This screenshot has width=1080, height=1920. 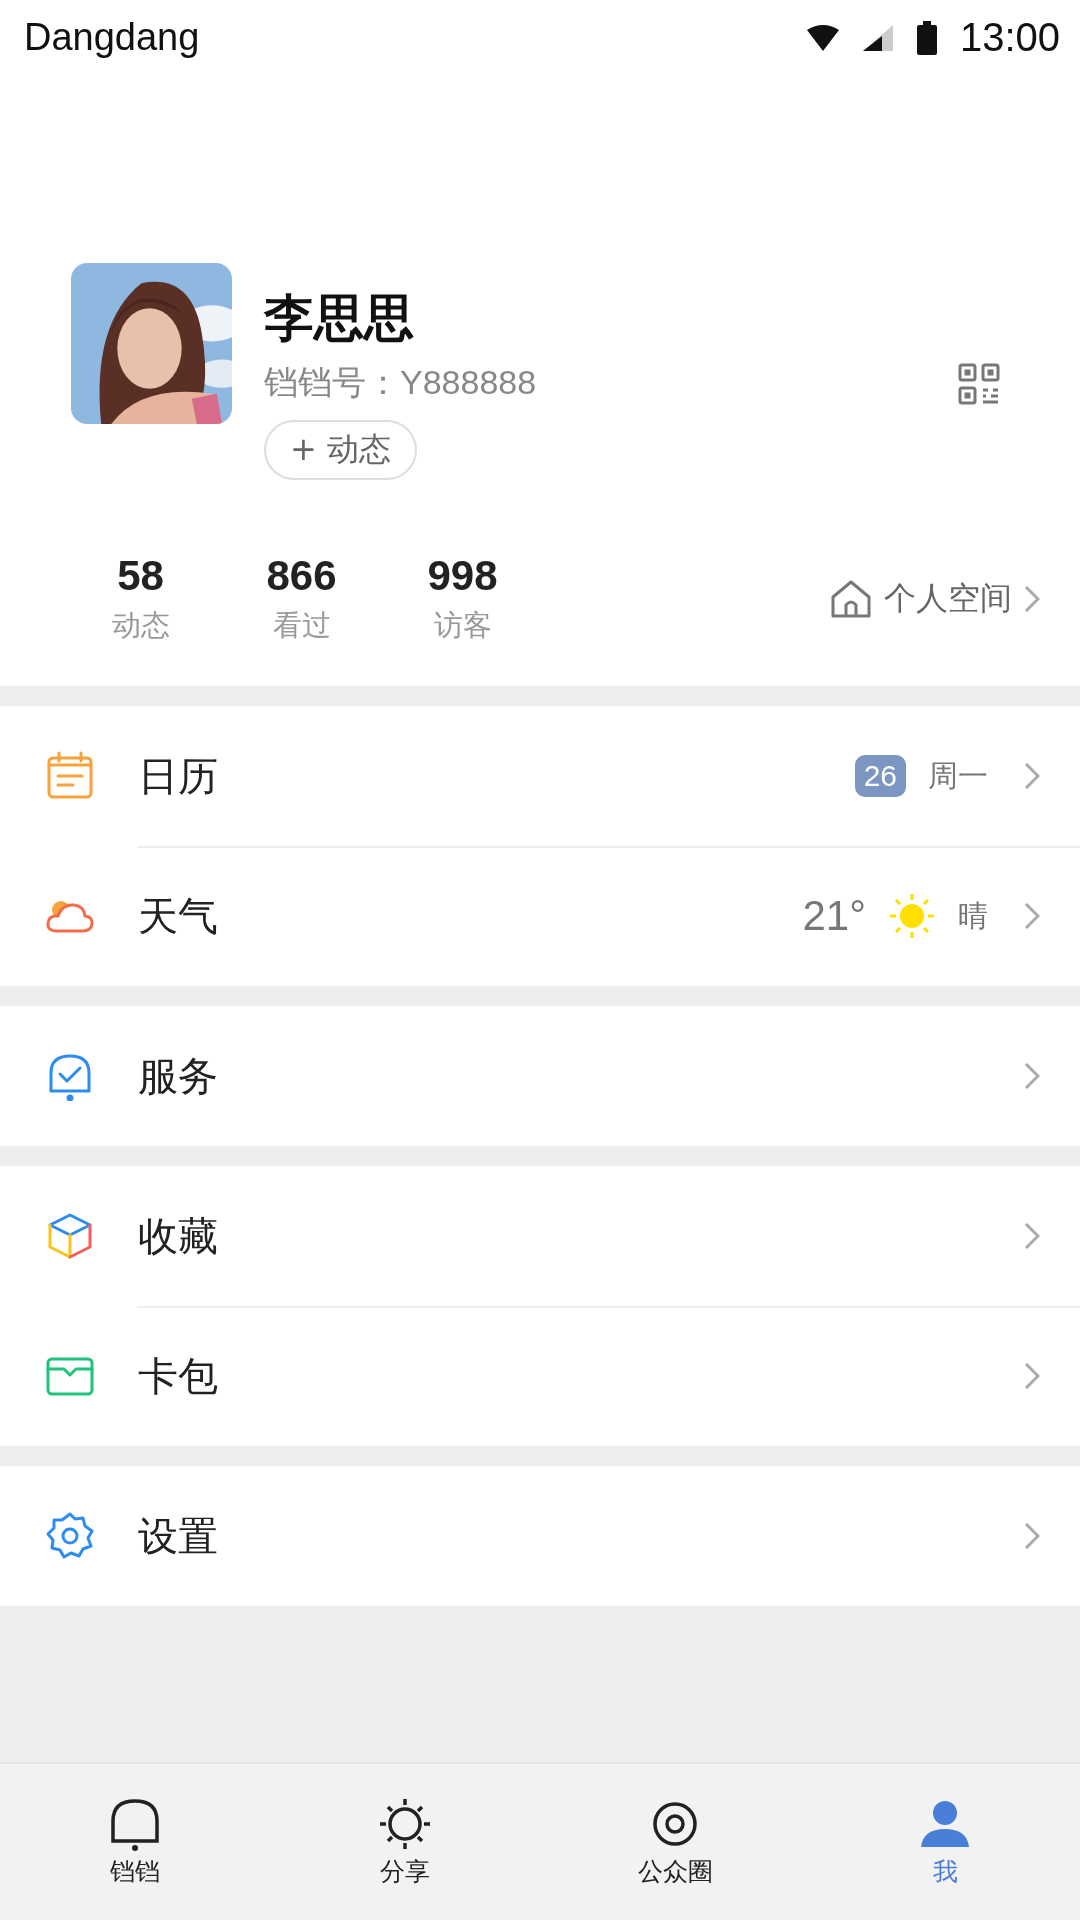 What do you see at coordinates (140, 625) in the screenshot?
I see `stat-label: 动态` at bounding box center [140, 625].